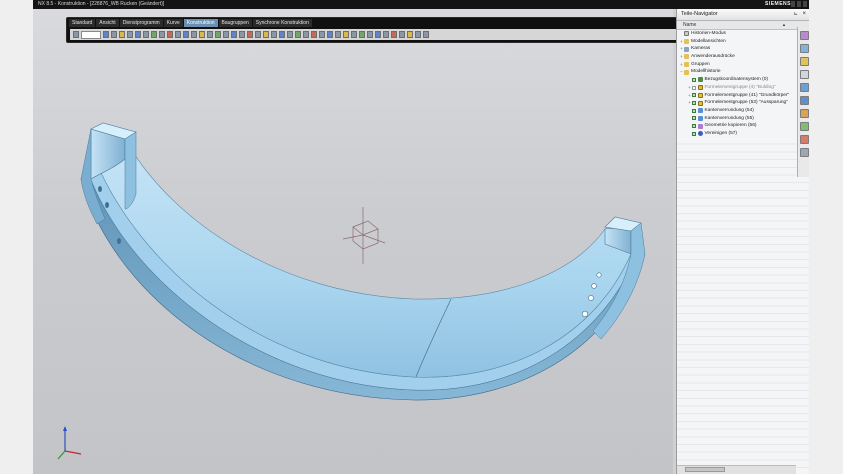  Describe the element at coordinates (173, 23) in the screenshot. I see `tab-kurve: Kurve` at that location.